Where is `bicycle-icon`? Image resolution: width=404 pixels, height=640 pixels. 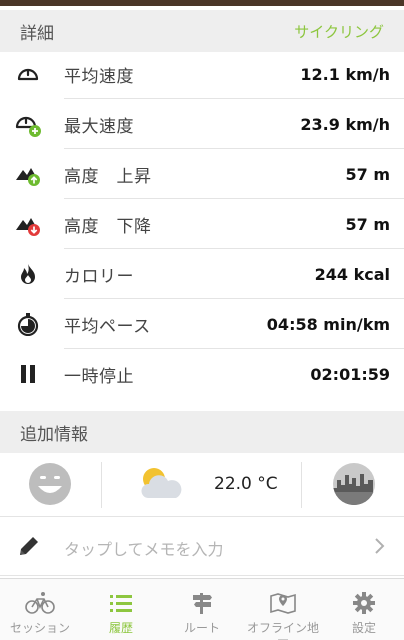
bicycle-icon is located at coordinates (40, 603).